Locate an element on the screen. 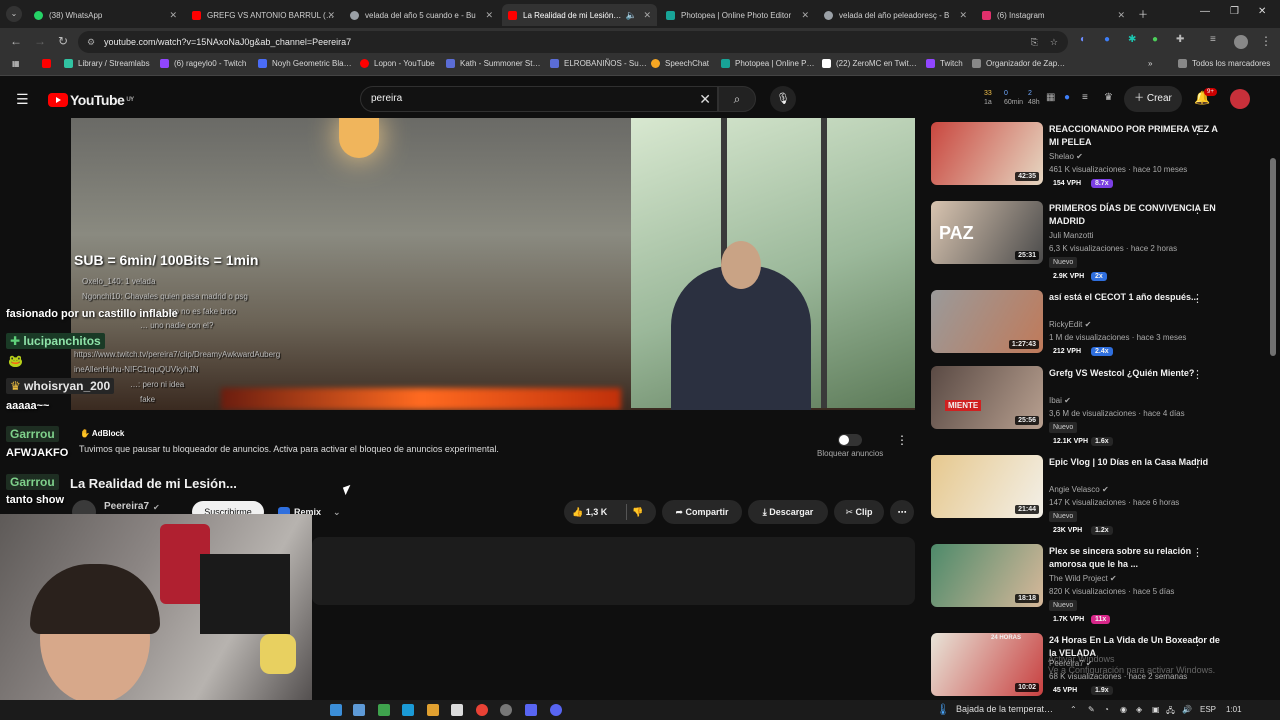  reload-icon: ↻ is located at coordinates (63, 41).